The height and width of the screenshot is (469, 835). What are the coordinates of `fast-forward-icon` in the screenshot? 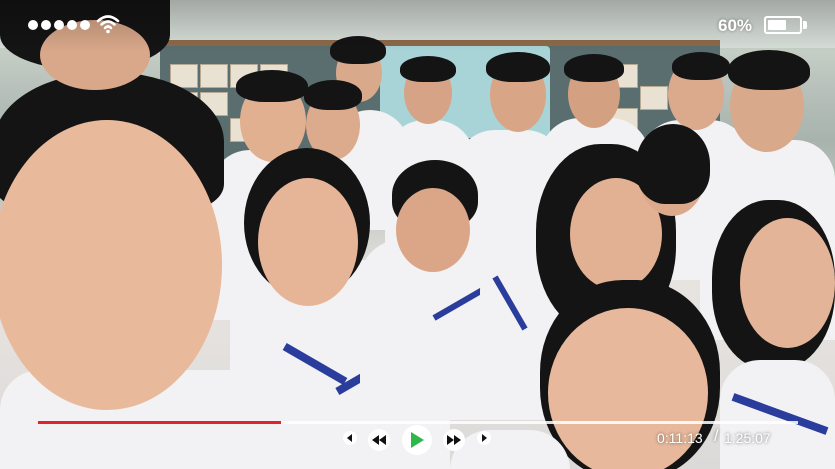 It's located at (454, 440).